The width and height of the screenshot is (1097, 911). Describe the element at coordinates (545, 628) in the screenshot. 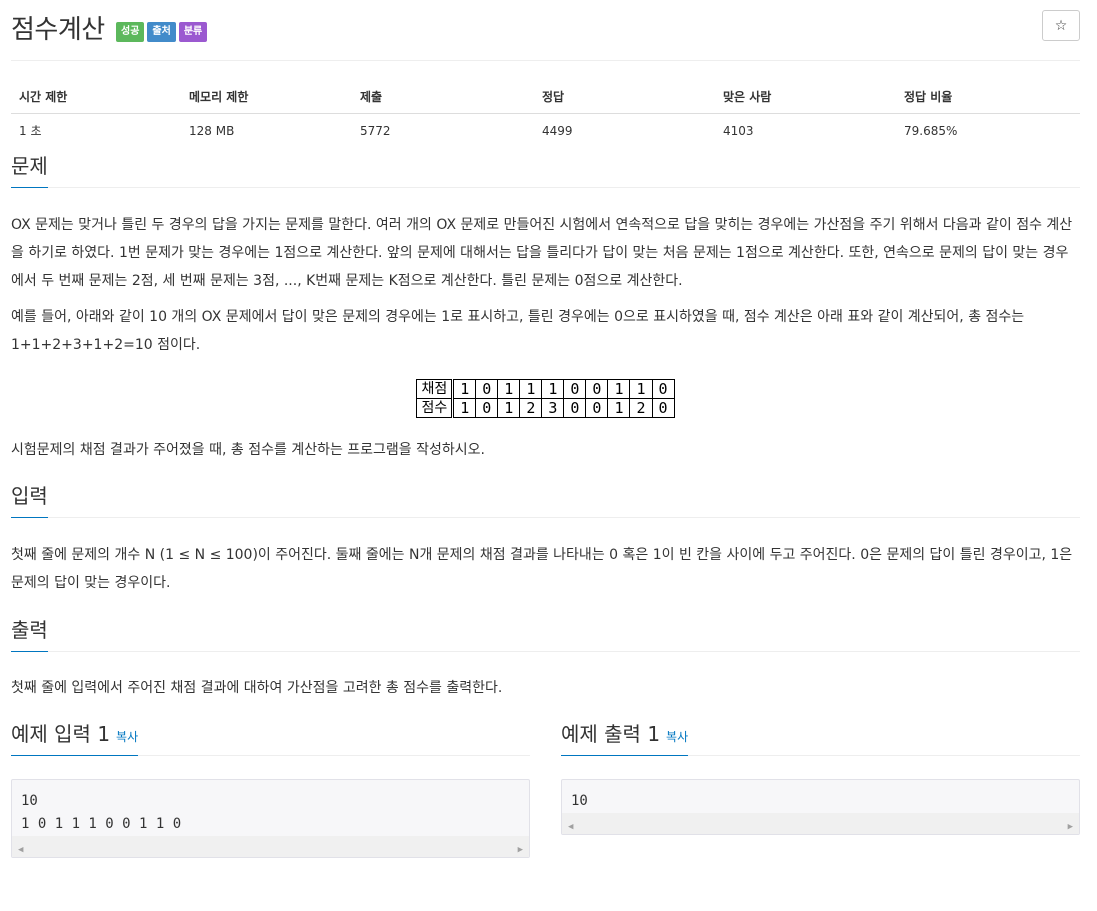

I see `output-section-header: 출력` at that location.